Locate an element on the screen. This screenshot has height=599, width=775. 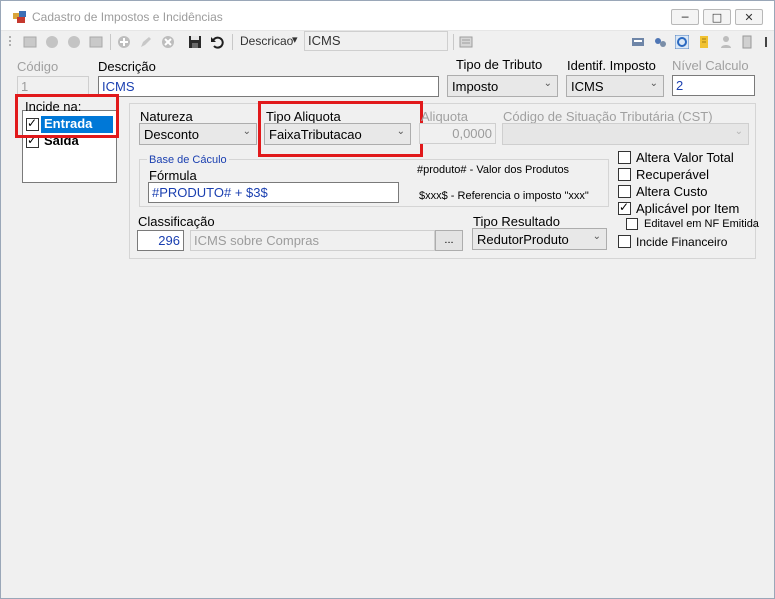
formula-label: Fórmula is located at coordinates (173, 175).